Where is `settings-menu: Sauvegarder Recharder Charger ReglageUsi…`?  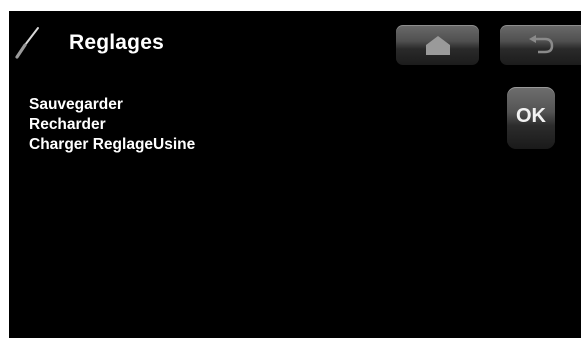 settings-menu: Sauvegarder Recharder Charger ReglageUsi… is located at coordinates (112, 125).